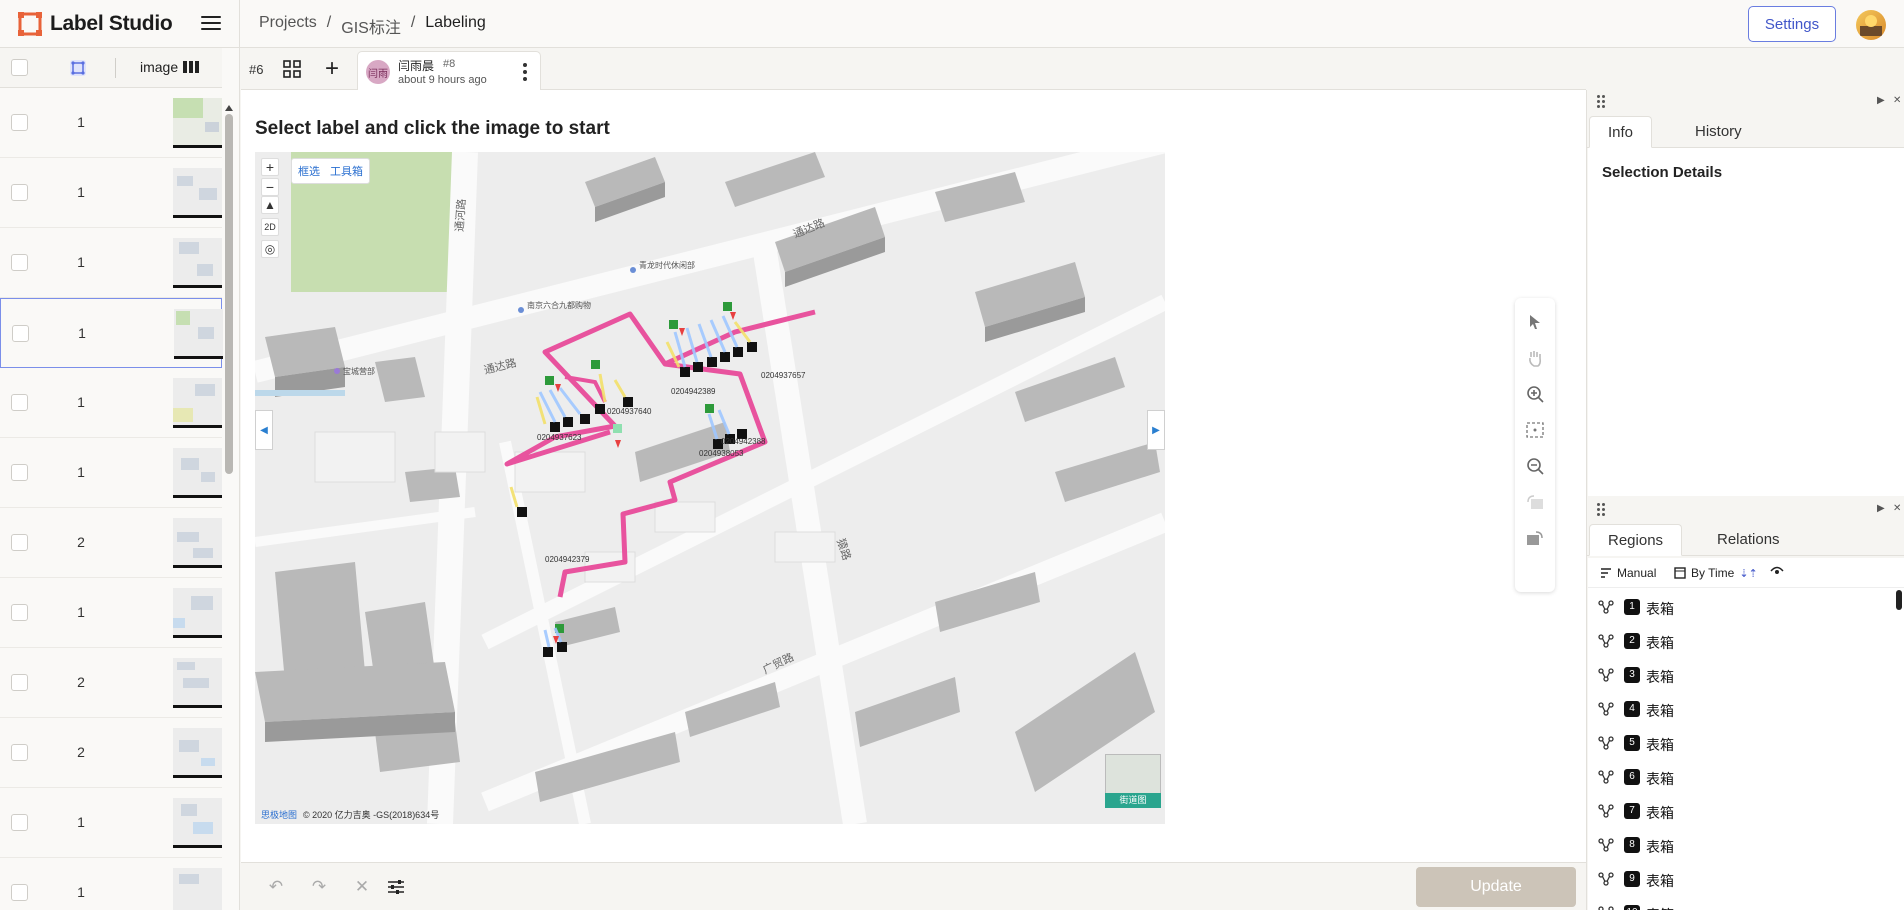 The image size is (1904, 910). What do you see at coordinates (1738, 879) in the screenshot?
I see `region-item: 9 表箱` at bounding box center [1738, 879].